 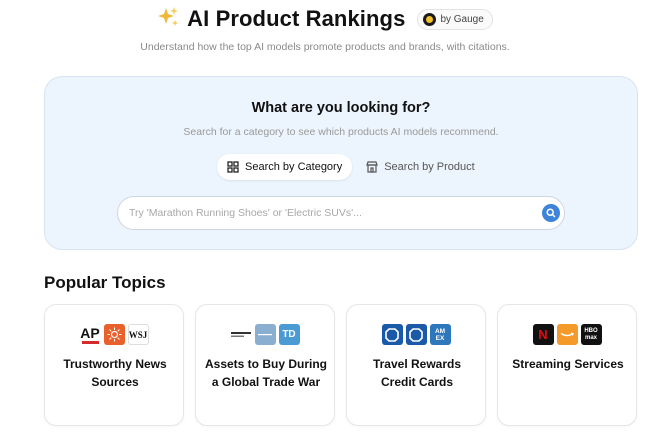 I want to click on search-button, so click(x=551, y=213).